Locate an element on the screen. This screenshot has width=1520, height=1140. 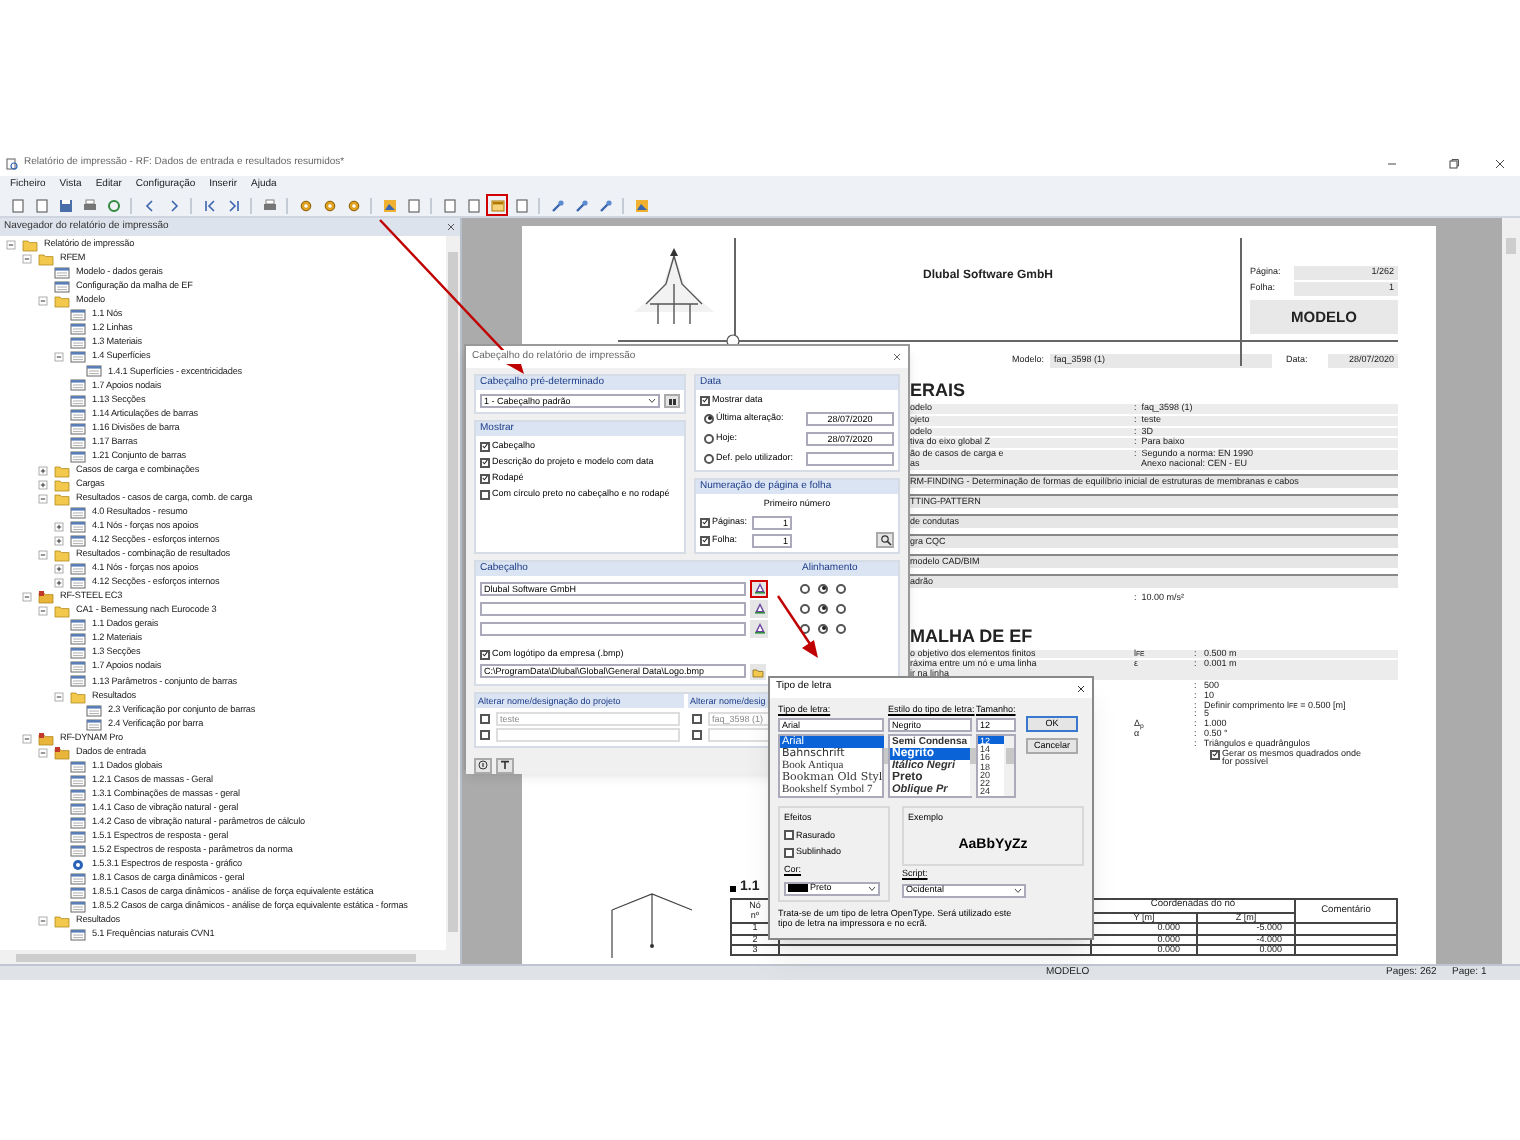
library-button is located at coordinates (672, 401).